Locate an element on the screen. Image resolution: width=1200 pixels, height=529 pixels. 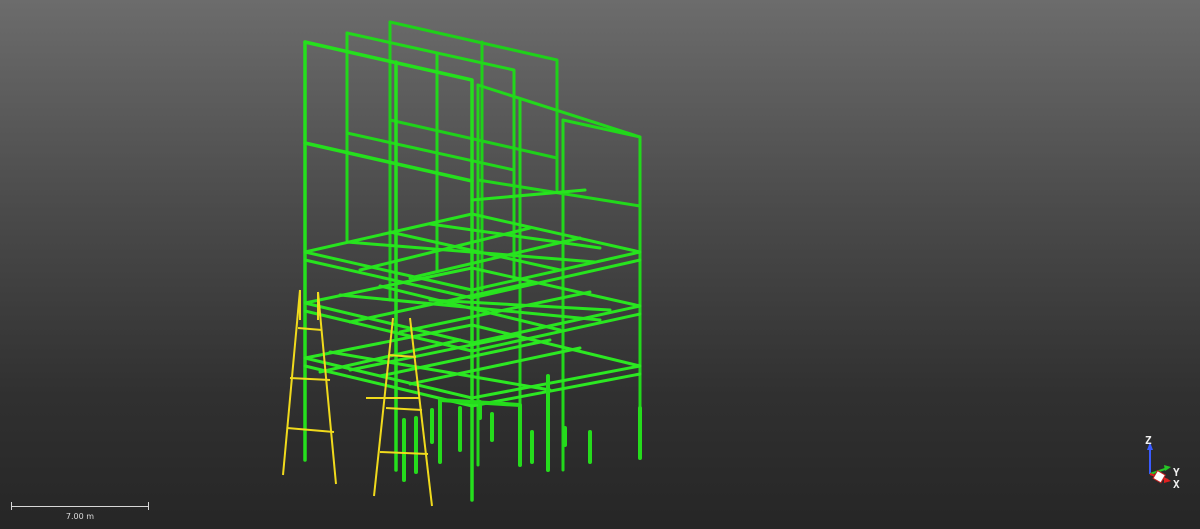
scale-label: 7.00 m is located at coordinates (80, 516).